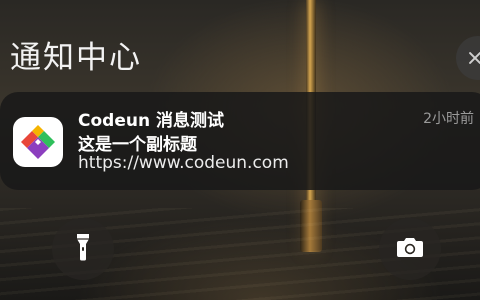  What do you see at coordinates (137, 145) in the screenshot?
I see `notification-subtitle: 这是一个副标题` at bounding box center [137, 145].